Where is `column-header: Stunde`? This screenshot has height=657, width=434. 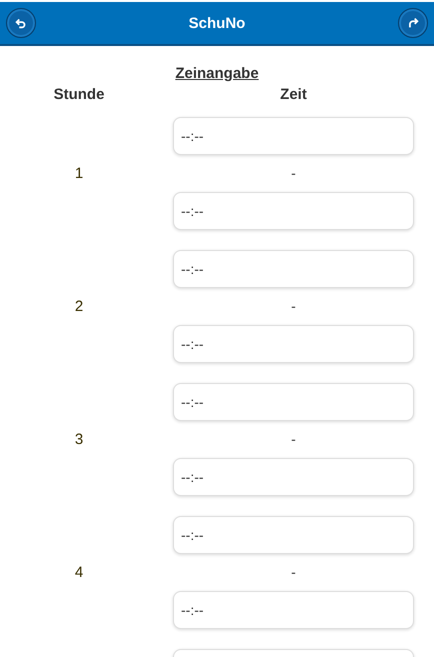
column-header: Stunde is located at coordinates (79, 94).